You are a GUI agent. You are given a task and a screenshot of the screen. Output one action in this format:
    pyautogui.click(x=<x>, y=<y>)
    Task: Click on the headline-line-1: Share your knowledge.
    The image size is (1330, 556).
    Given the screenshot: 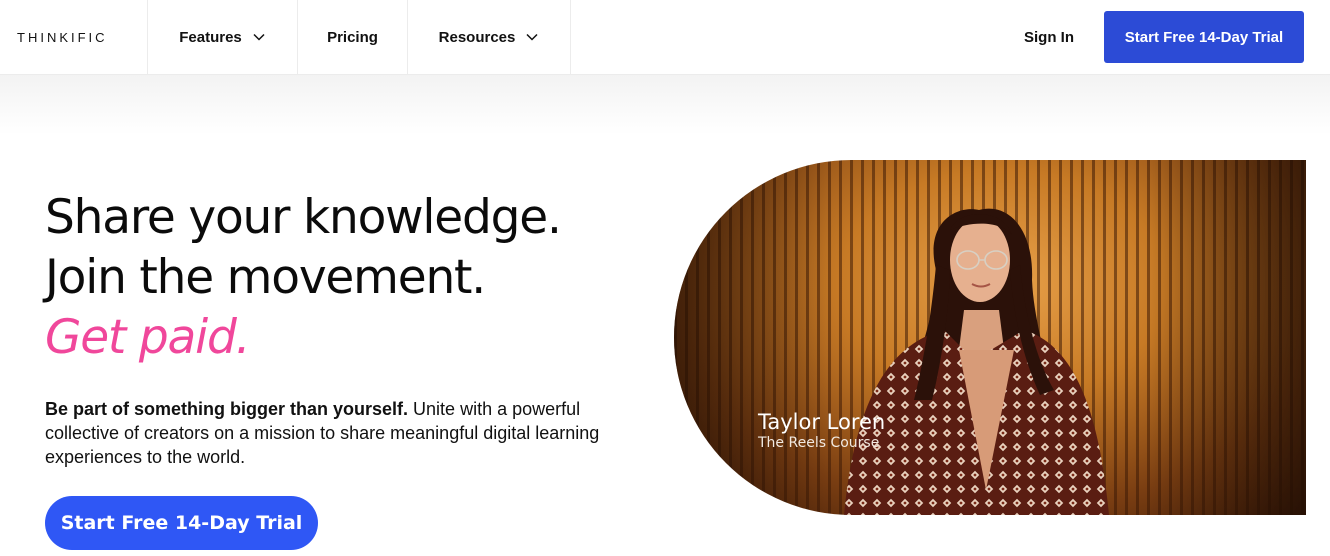 What is the action you would take?
    pyautogui.click(x=303, y=217)
    